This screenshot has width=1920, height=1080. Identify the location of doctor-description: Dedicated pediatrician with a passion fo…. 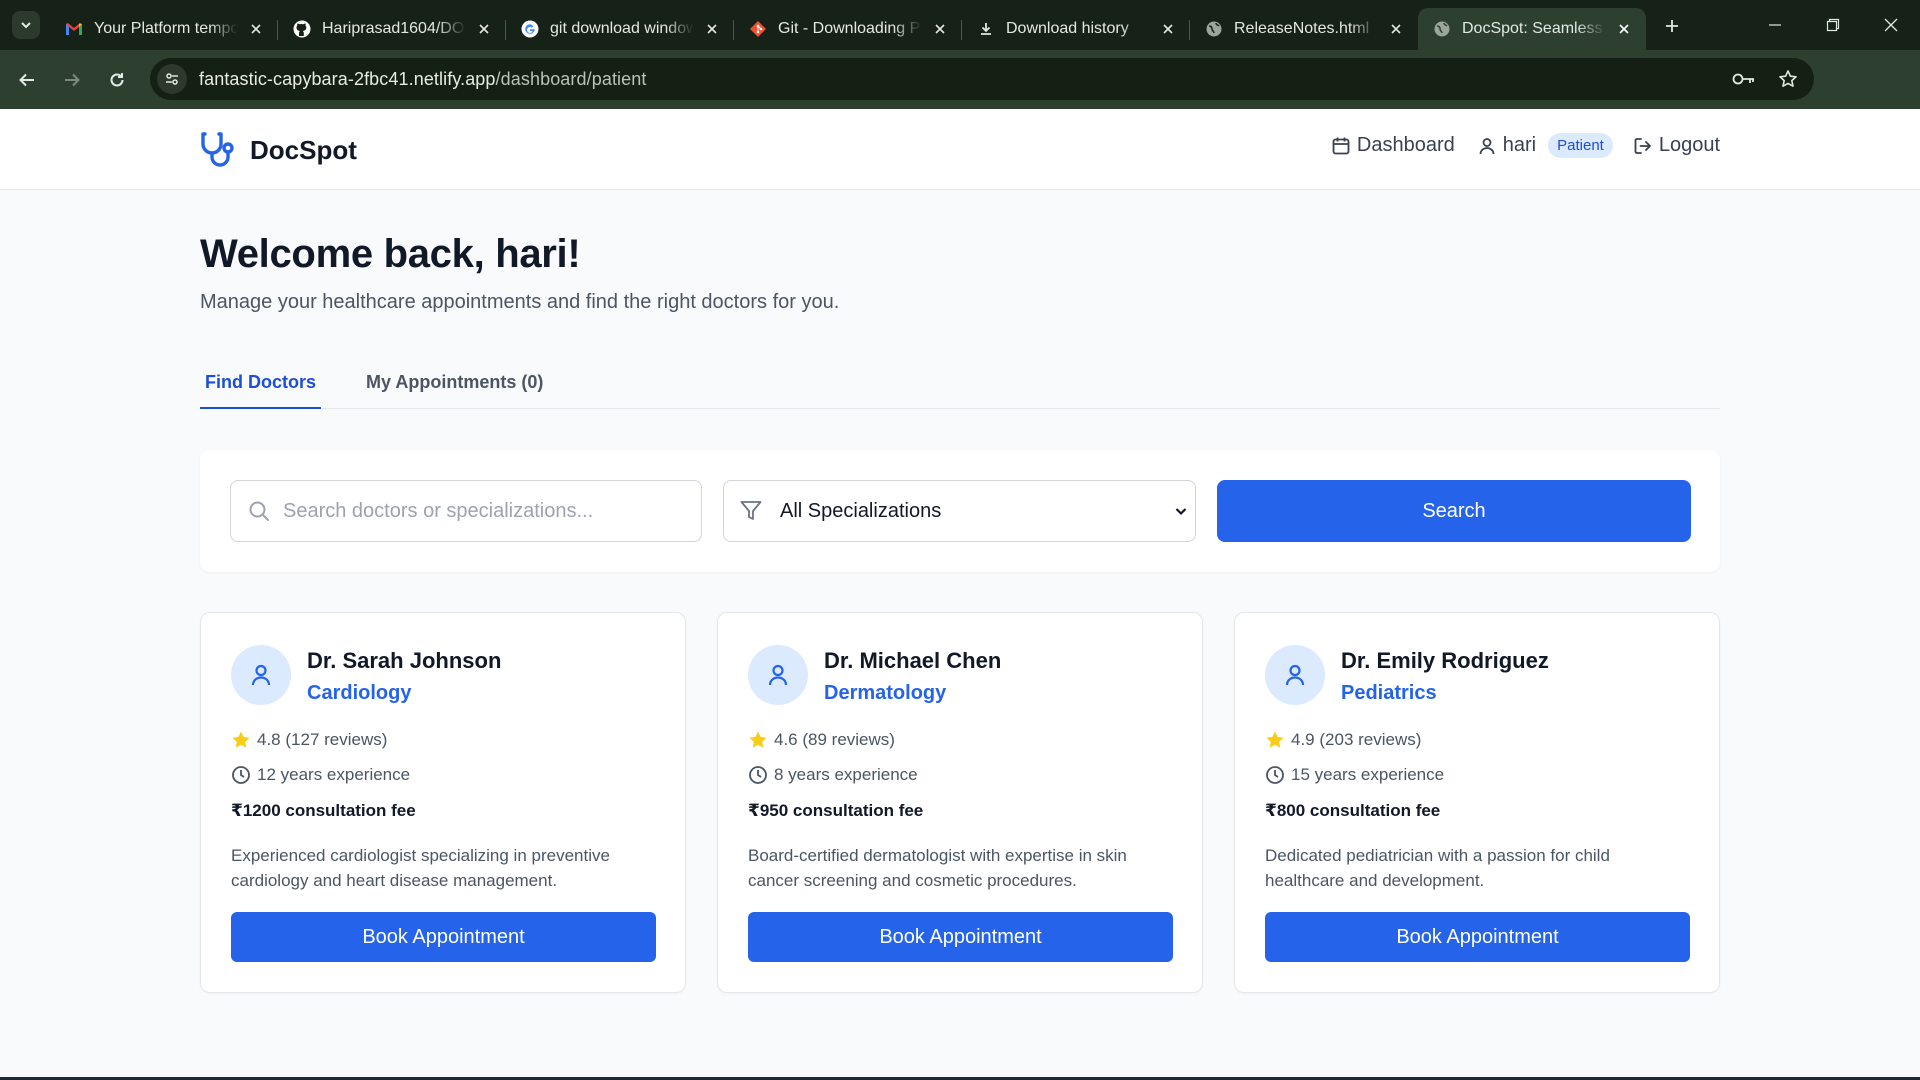
(1437, 868).